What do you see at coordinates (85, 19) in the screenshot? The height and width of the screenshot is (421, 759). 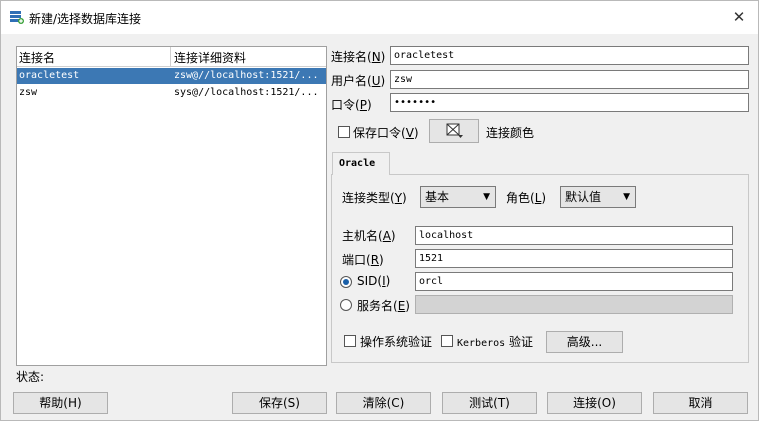 I see `window-title: 新建/选择数据库连接` at bounding box center [85, 19].